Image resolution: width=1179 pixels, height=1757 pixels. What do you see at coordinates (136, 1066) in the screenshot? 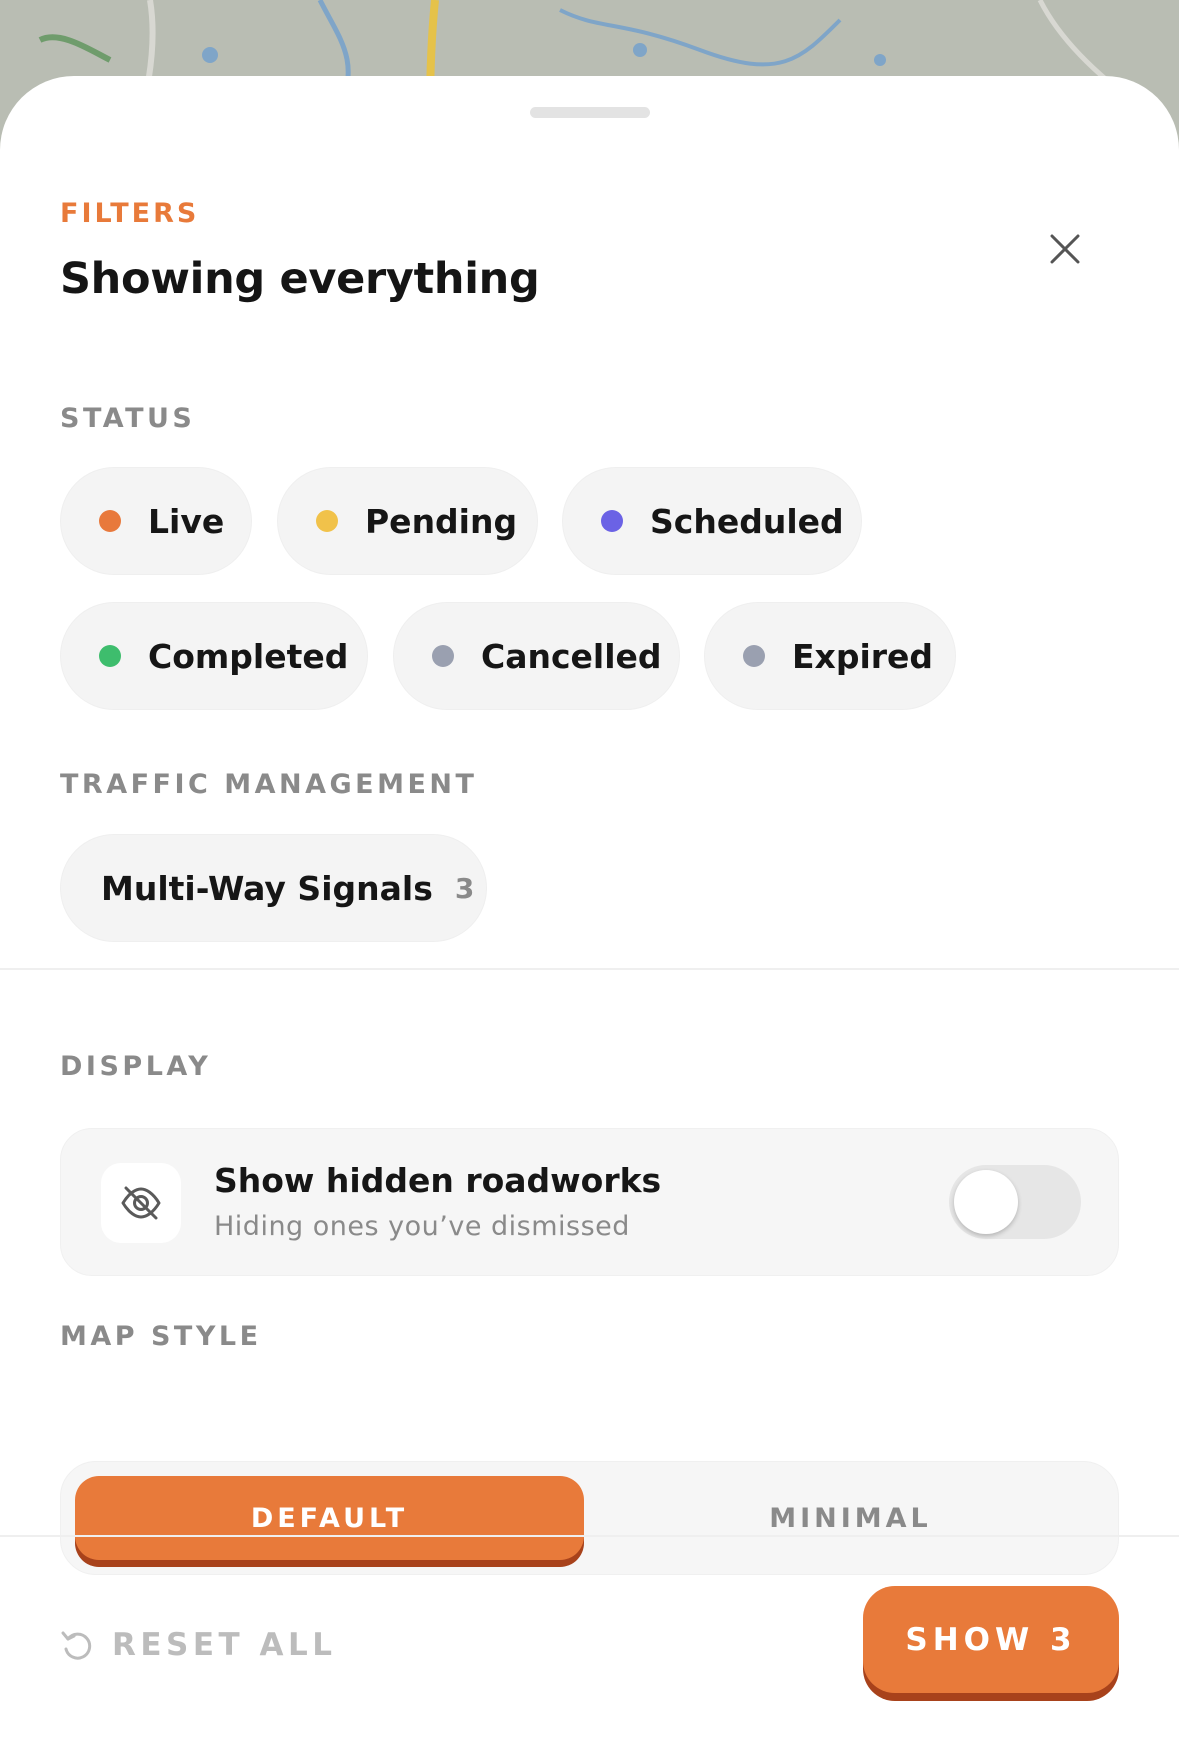
I see `display-section-label: DISPLAY` at bounding box center [136, 1066].